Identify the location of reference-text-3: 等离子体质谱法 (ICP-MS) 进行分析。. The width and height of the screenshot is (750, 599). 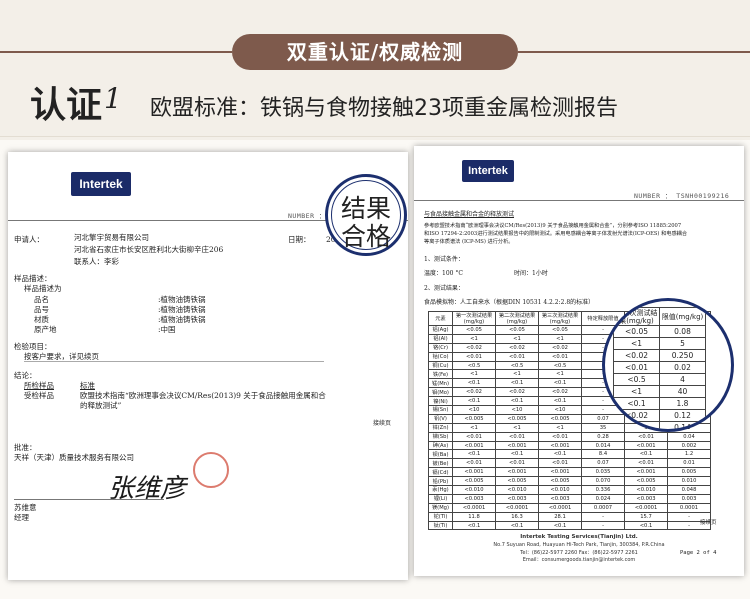
(469, 242).